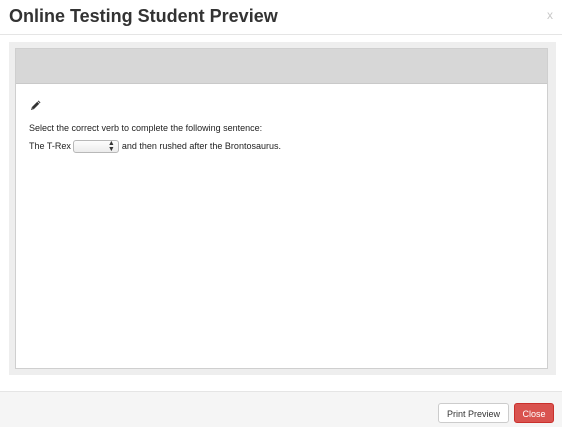  I want to click on close-button: Close, so click(534, 413).